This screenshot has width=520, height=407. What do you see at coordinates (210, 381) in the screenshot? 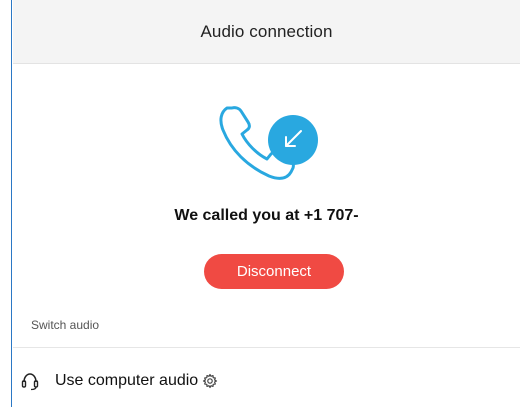
I see `gear-icon` at bounding box center [210, 381].